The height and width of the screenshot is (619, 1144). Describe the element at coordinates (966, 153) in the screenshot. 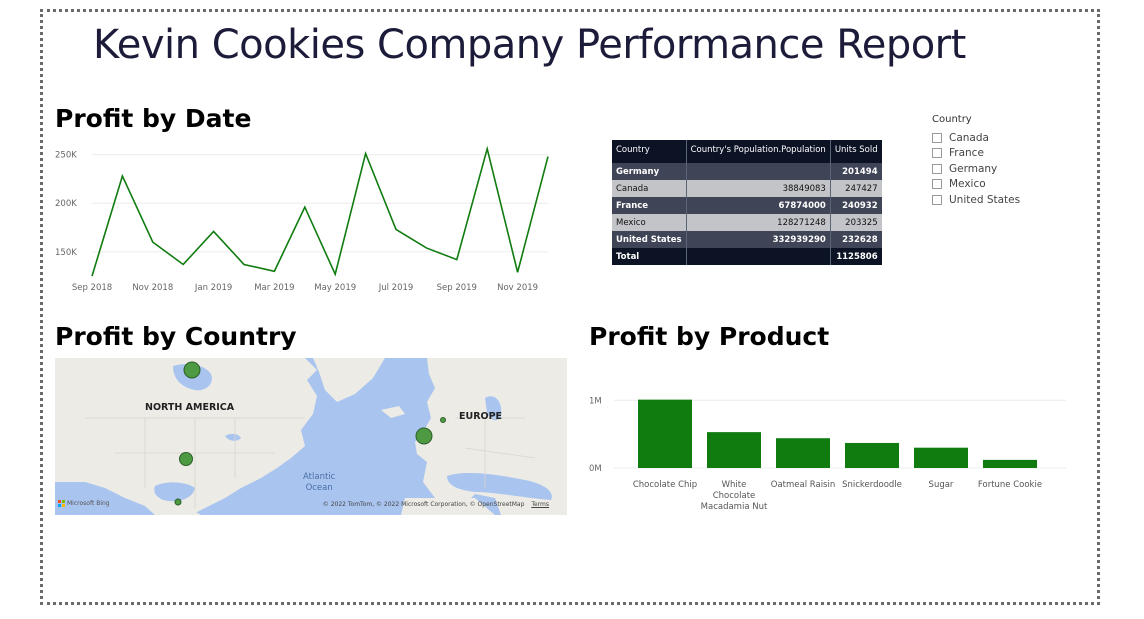

I see `slicer-option-label: France` at that location.